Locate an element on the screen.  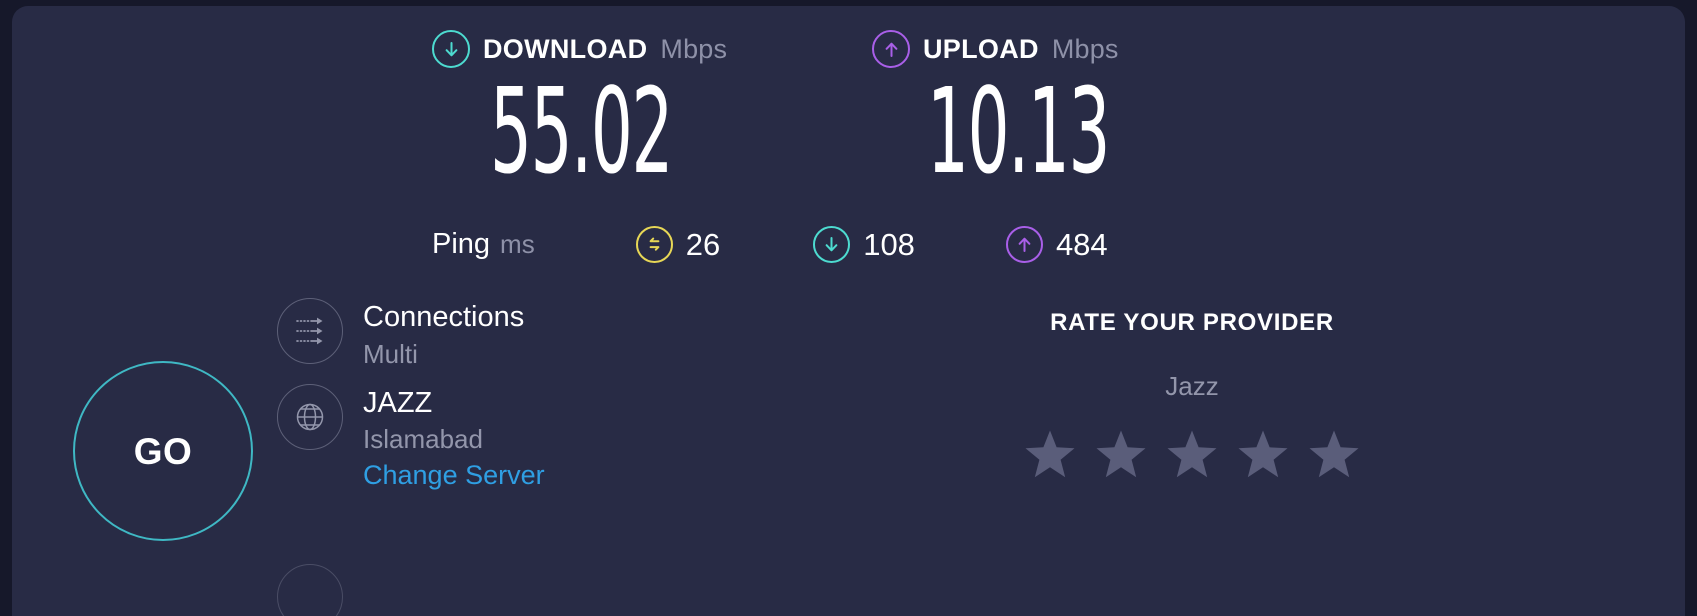
connections-value: Multi is located at coordinates (390, 353).